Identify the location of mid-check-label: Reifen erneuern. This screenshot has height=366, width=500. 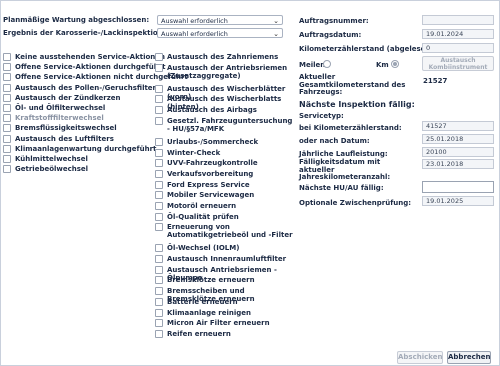
(199, 334).